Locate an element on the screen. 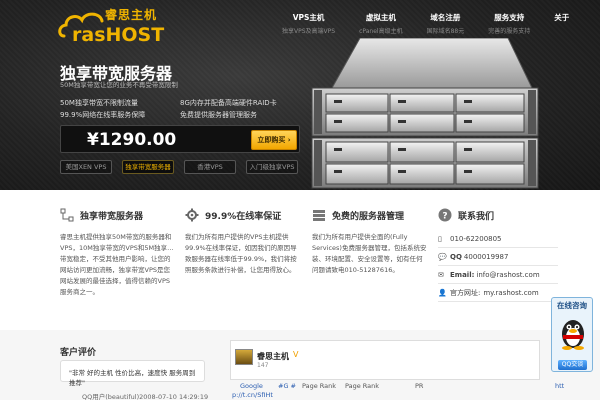  logo-brand-text: rasHOST is located at coordinates (118, 35).